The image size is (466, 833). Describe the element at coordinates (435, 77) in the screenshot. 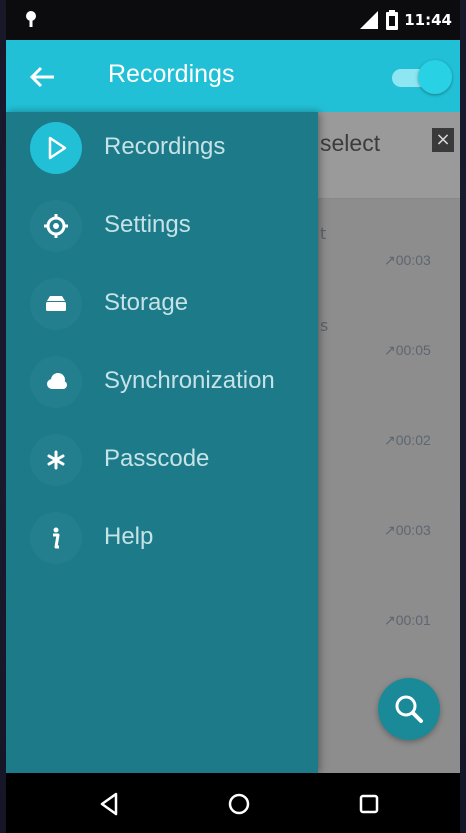

I see `toggle-knob` at that location.